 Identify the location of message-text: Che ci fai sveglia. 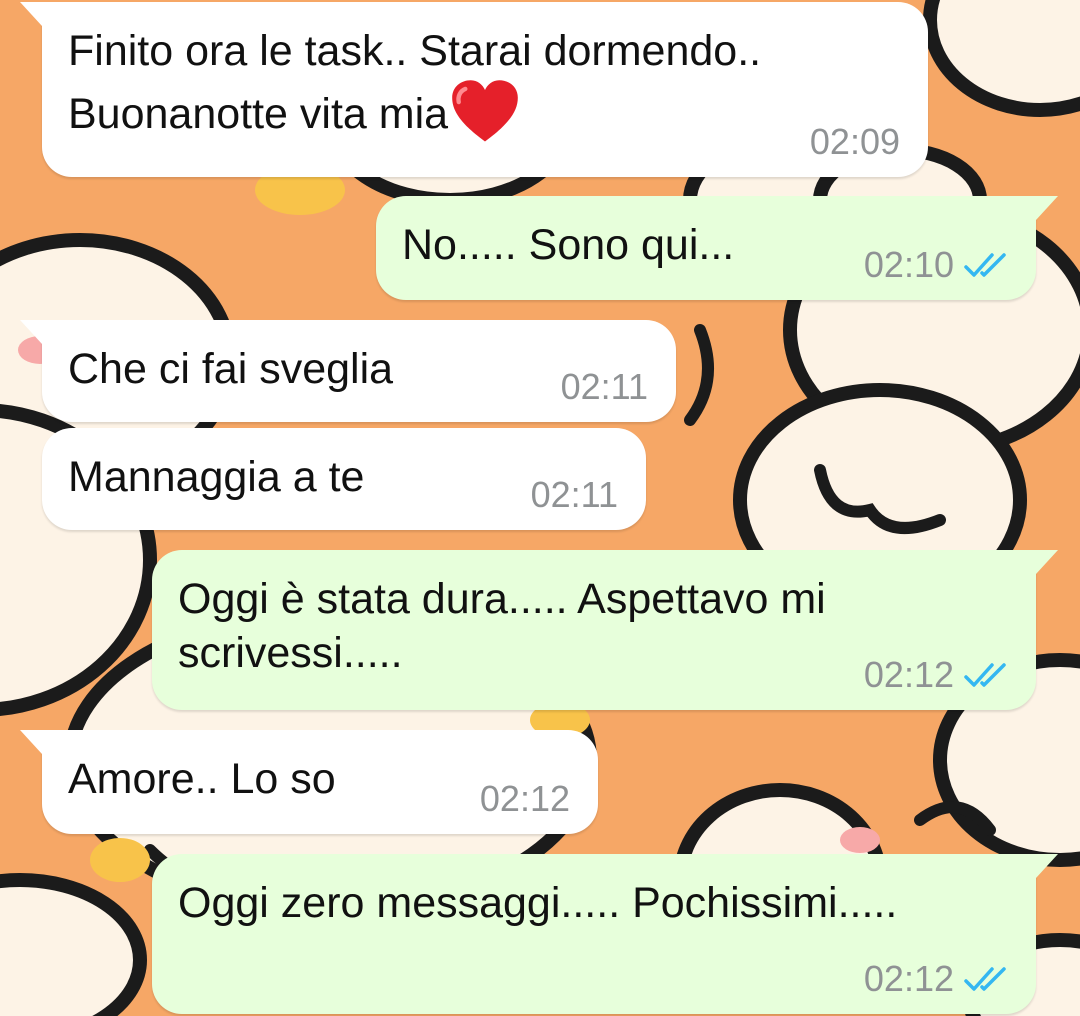
(231, 369).